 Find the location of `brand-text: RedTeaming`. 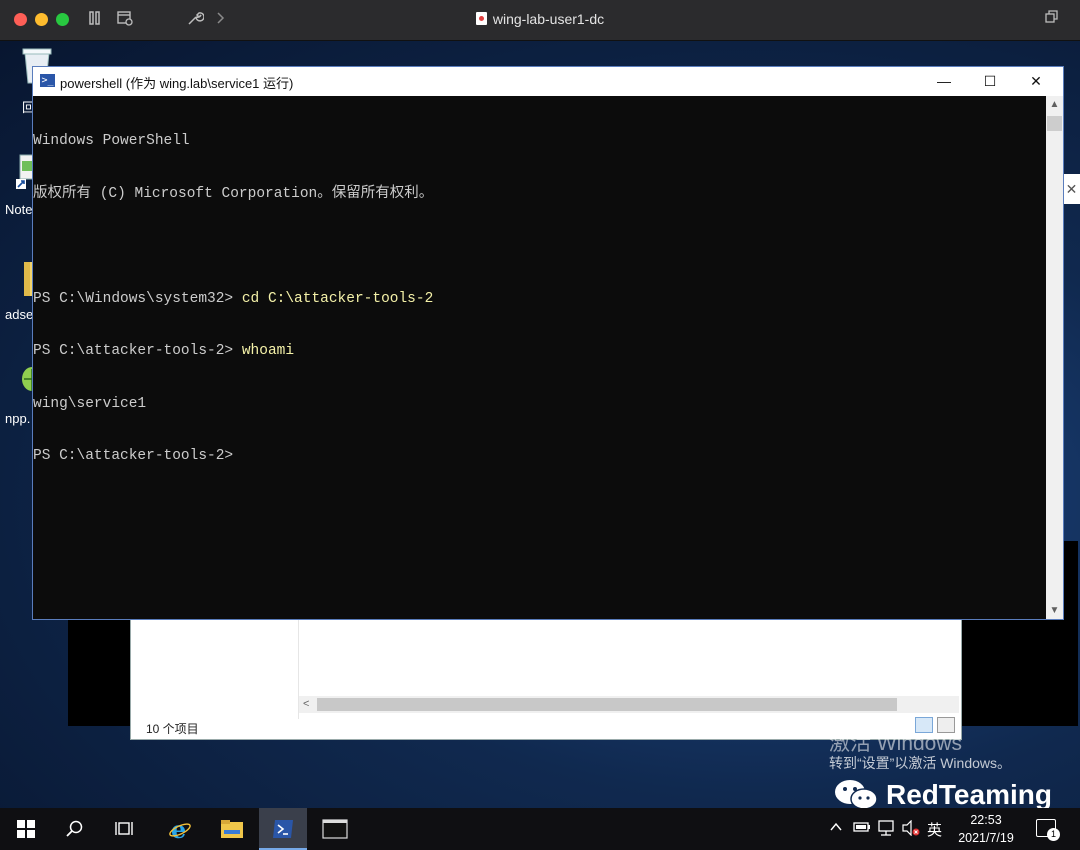

brand-text: RedTeaming is located at coordinates (969, 793).